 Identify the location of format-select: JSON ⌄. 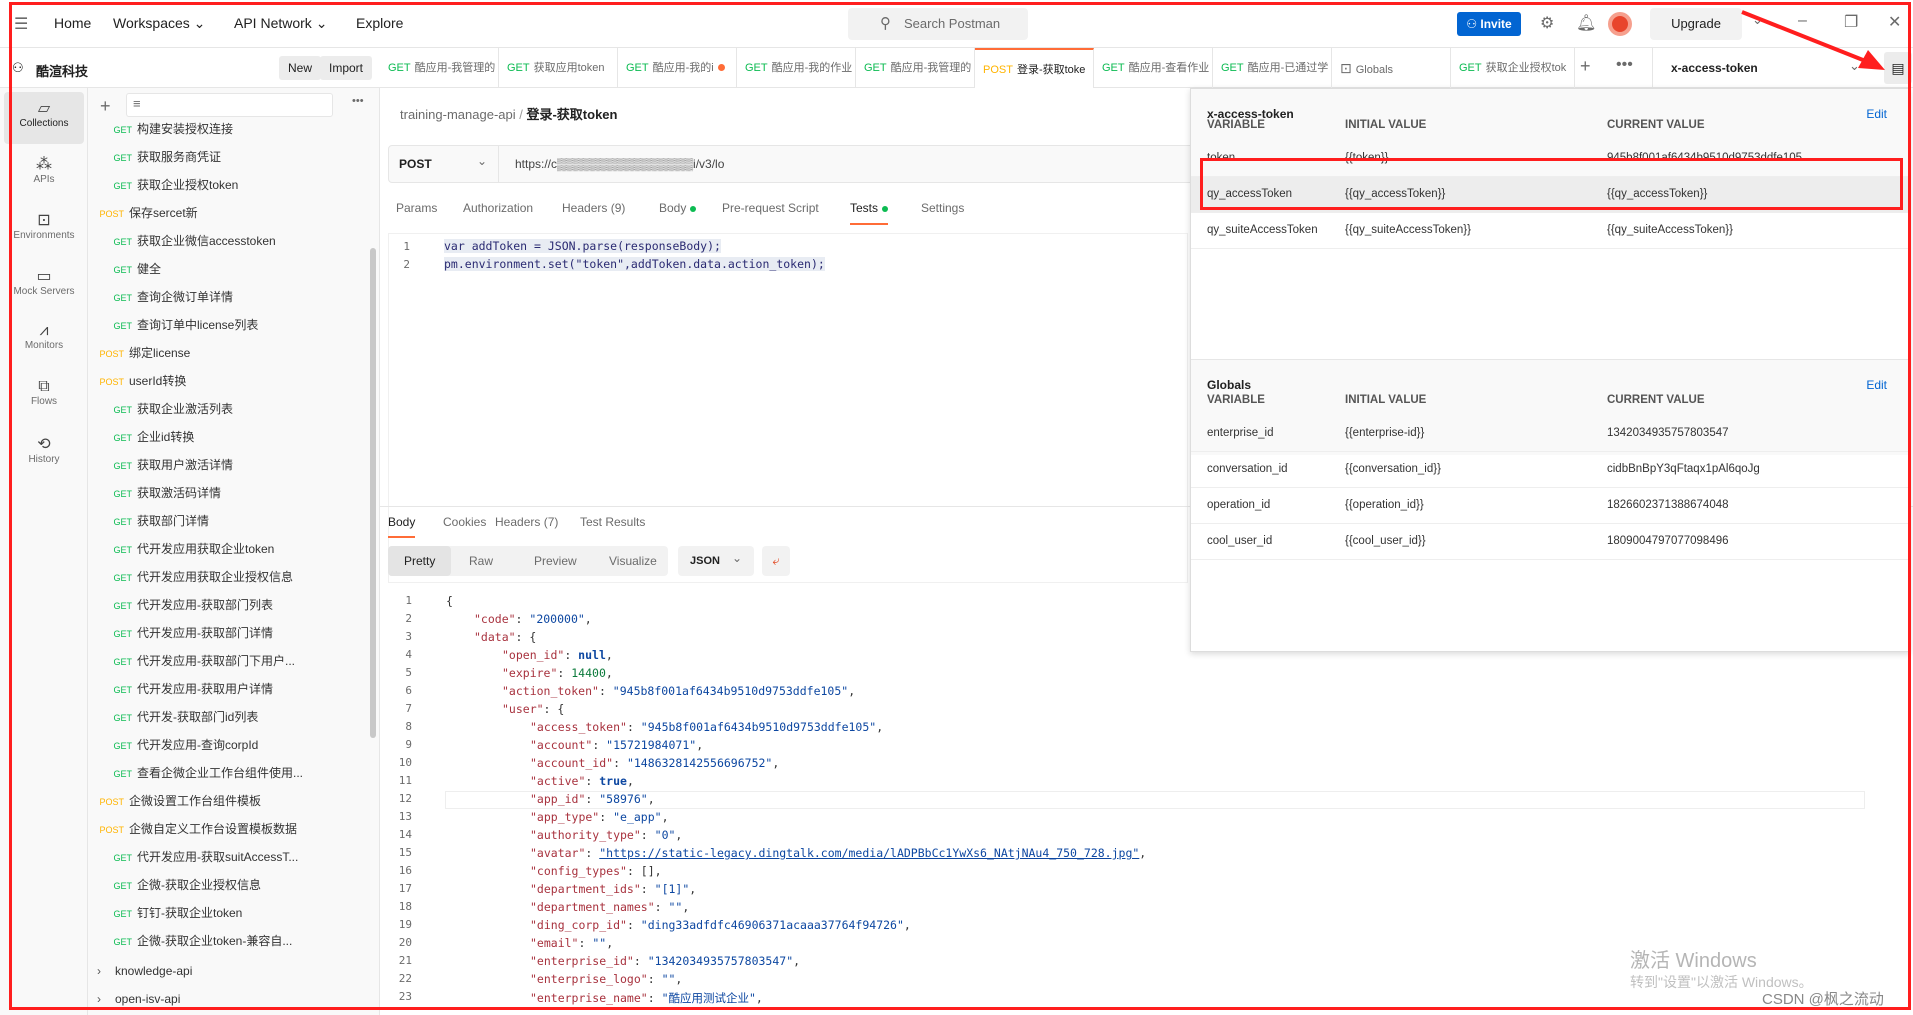
(716, 561).